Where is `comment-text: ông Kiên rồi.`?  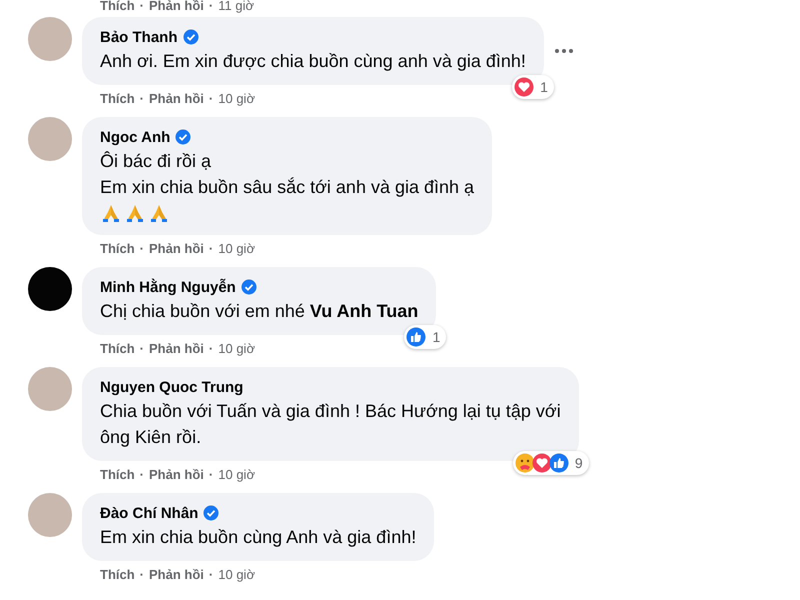 comment-text: ông Kiên rồi. is located at coordinates (151, 437).